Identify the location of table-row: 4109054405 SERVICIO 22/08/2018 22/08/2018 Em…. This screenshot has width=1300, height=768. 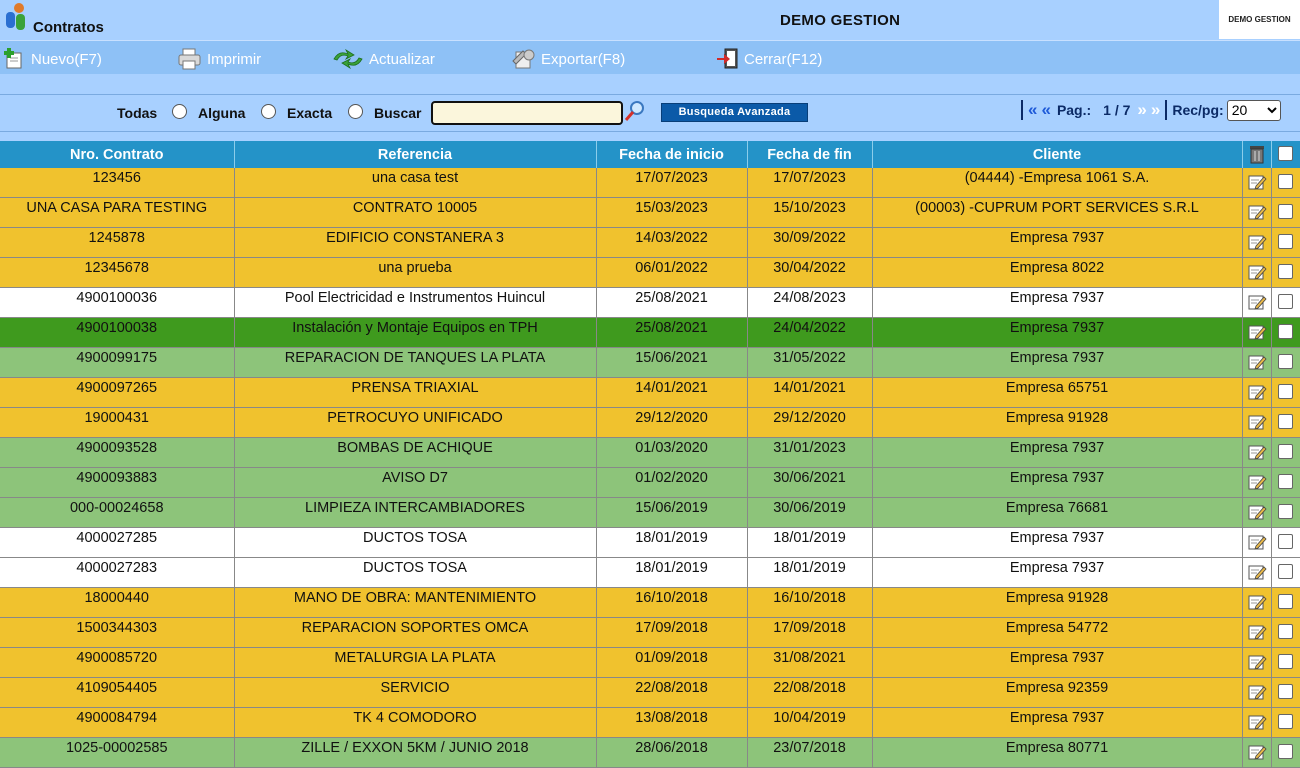
(650, 692).